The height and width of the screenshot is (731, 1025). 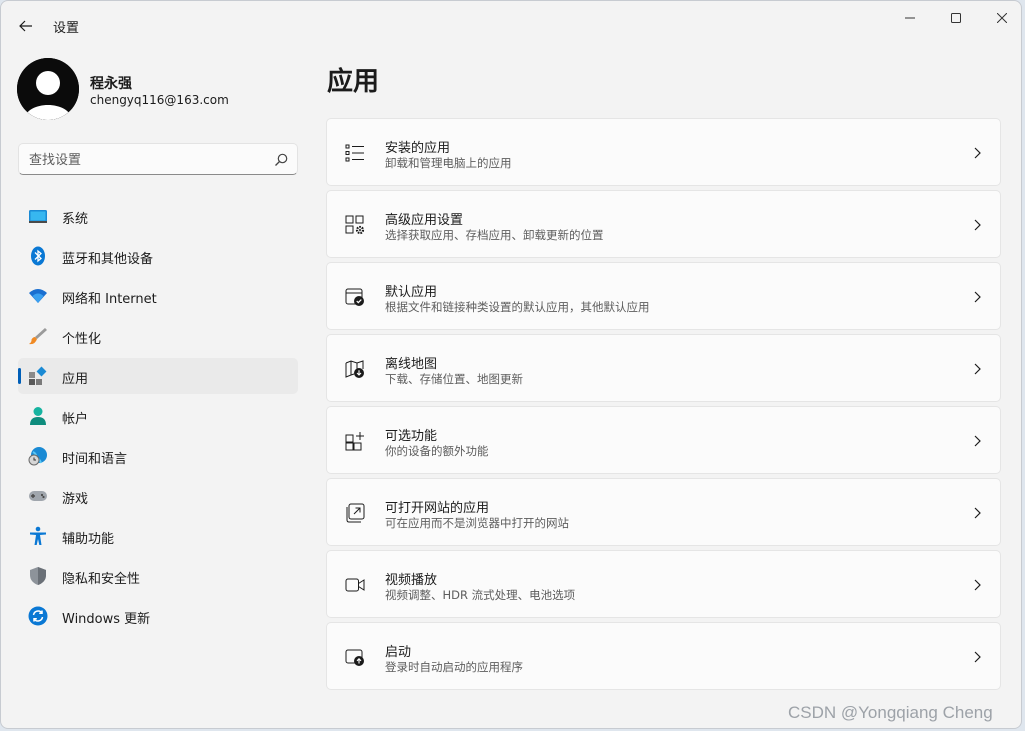 What do you see at coordinates (38, 416) in the screenshot?
I see `account-icon` at bounding box center [38, 416].